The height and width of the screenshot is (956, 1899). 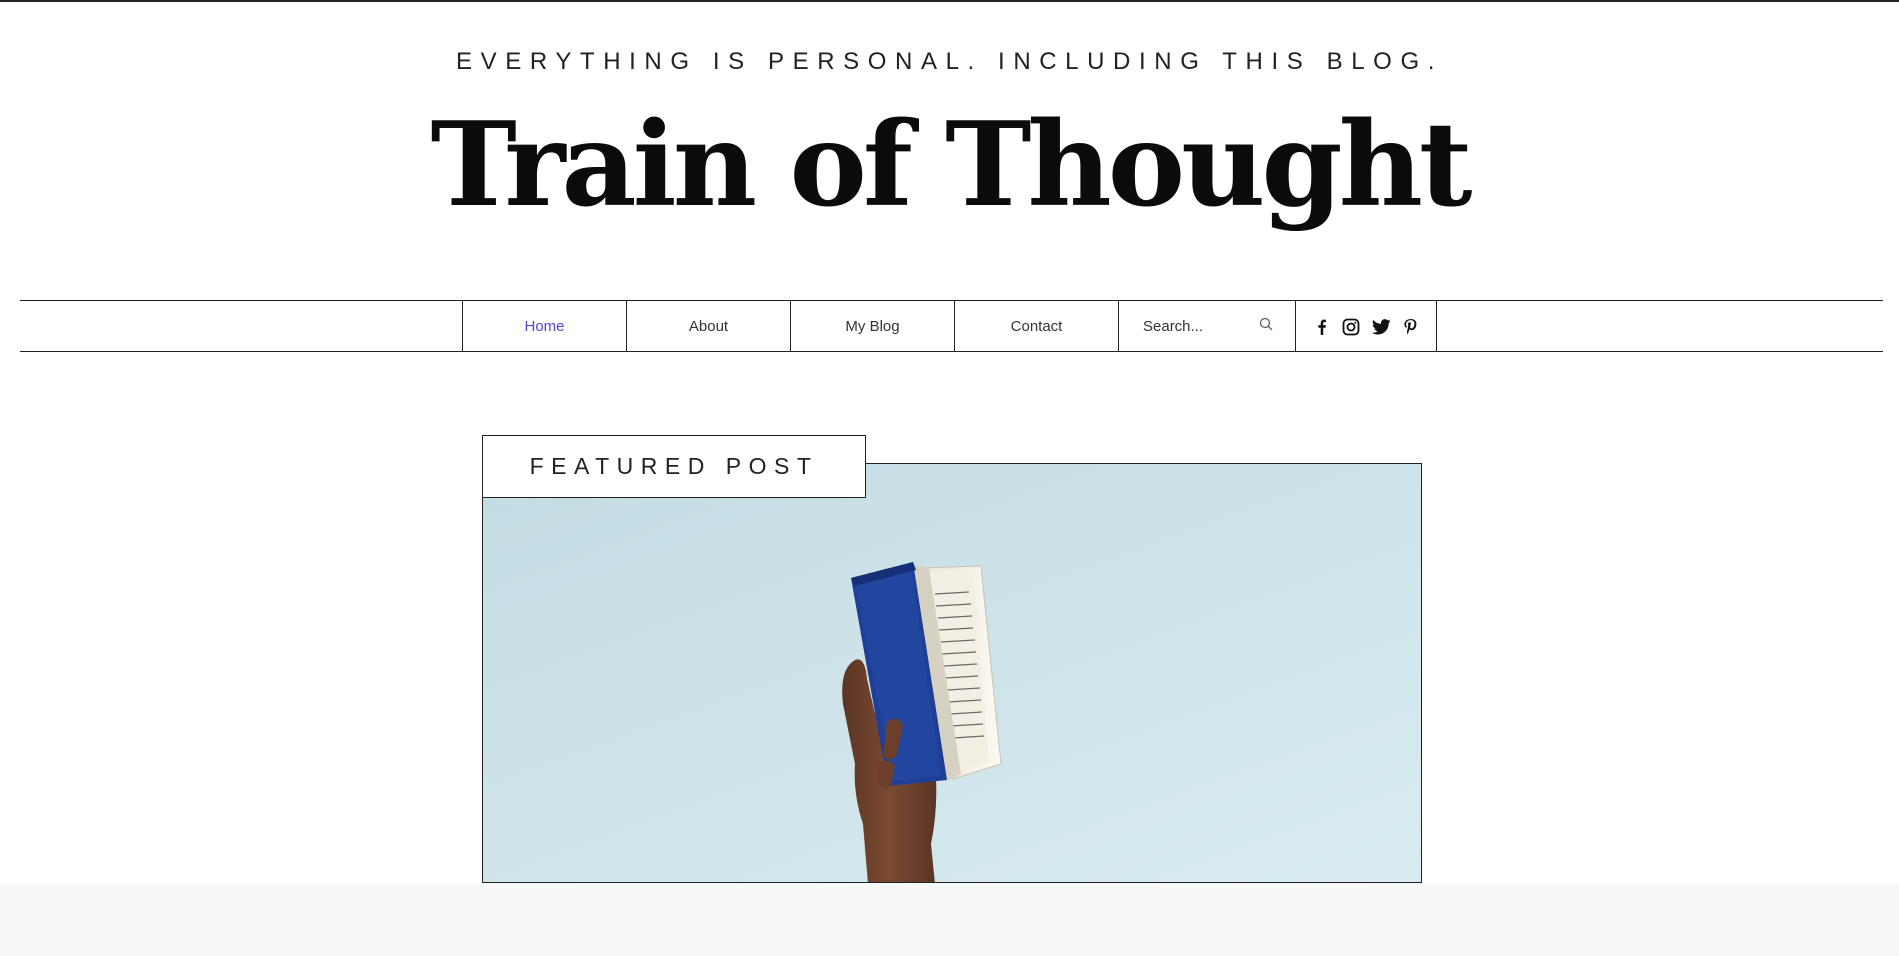 I want to click on book-in-hand-illustration, so click(x=922, y=722).